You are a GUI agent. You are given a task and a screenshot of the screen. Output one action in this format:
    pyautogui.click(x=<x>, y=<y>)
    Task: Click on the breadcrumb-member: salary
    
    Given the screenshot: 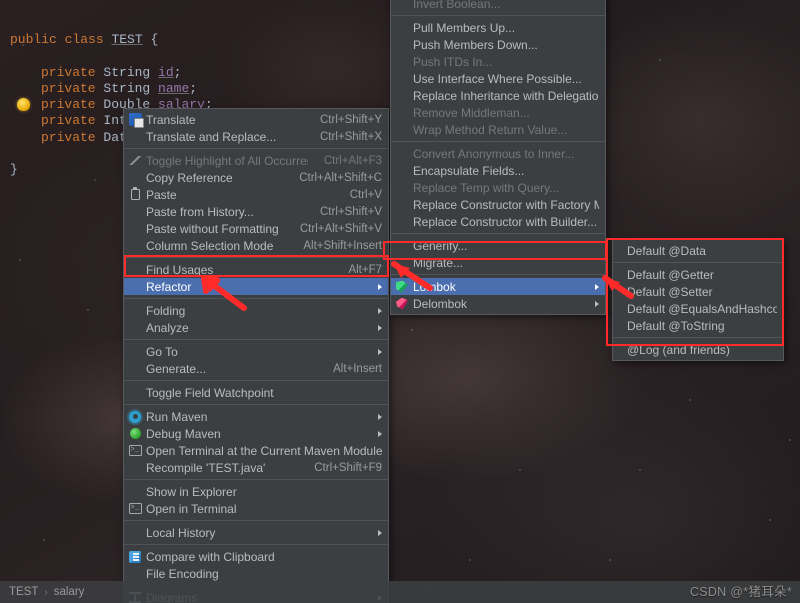 What is the action you would take?
    pyautogui.click(x=69, y=592)
    